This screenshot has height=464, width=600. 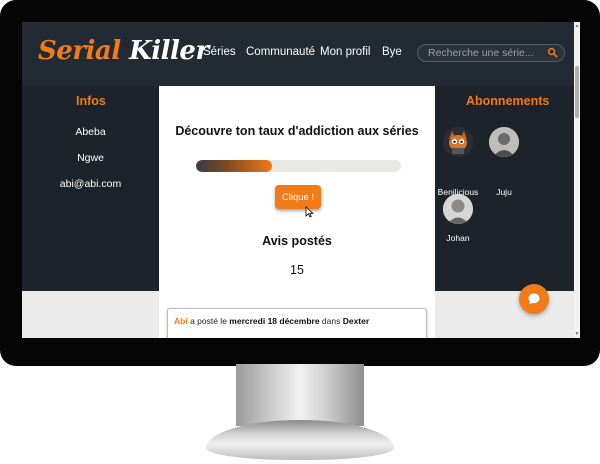 I want to click on user-first-name: Abeba, so click(x=90, y=132).